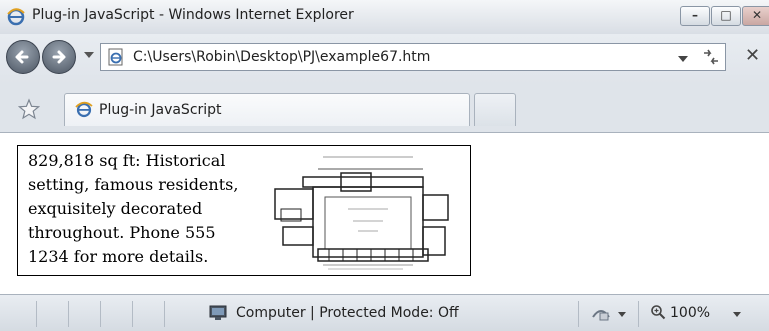 The image size is (769, 331). I want to click on back-arrow-icon, so click(22, 57).